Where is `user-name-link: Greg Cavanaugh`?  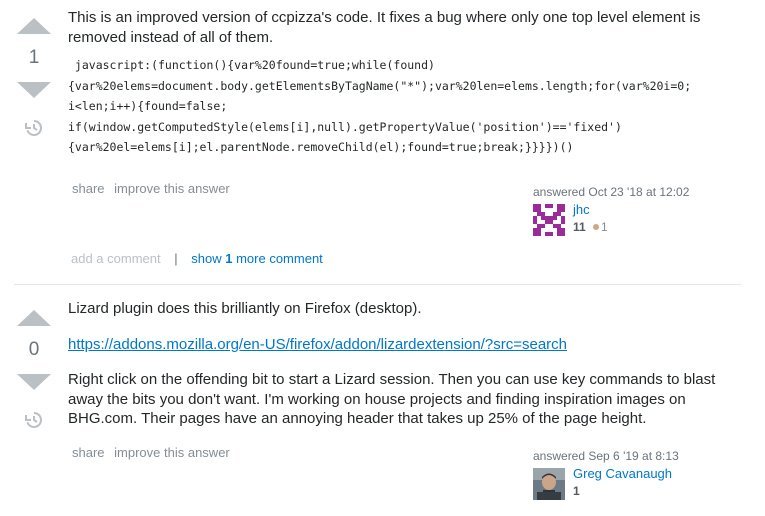
user-name-link: Greg Cavanaugh is located at coordinates (622, 473).